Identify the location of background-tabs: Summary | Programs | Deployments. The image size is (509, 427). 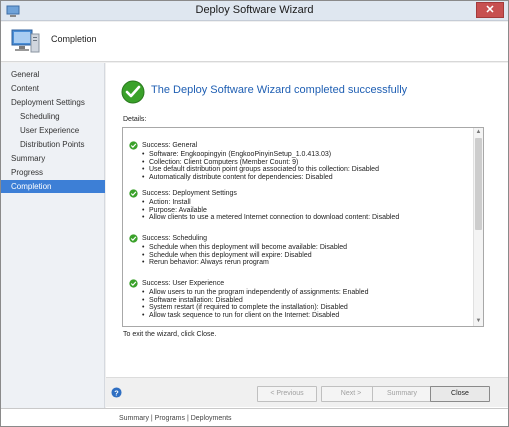
(175, 418).